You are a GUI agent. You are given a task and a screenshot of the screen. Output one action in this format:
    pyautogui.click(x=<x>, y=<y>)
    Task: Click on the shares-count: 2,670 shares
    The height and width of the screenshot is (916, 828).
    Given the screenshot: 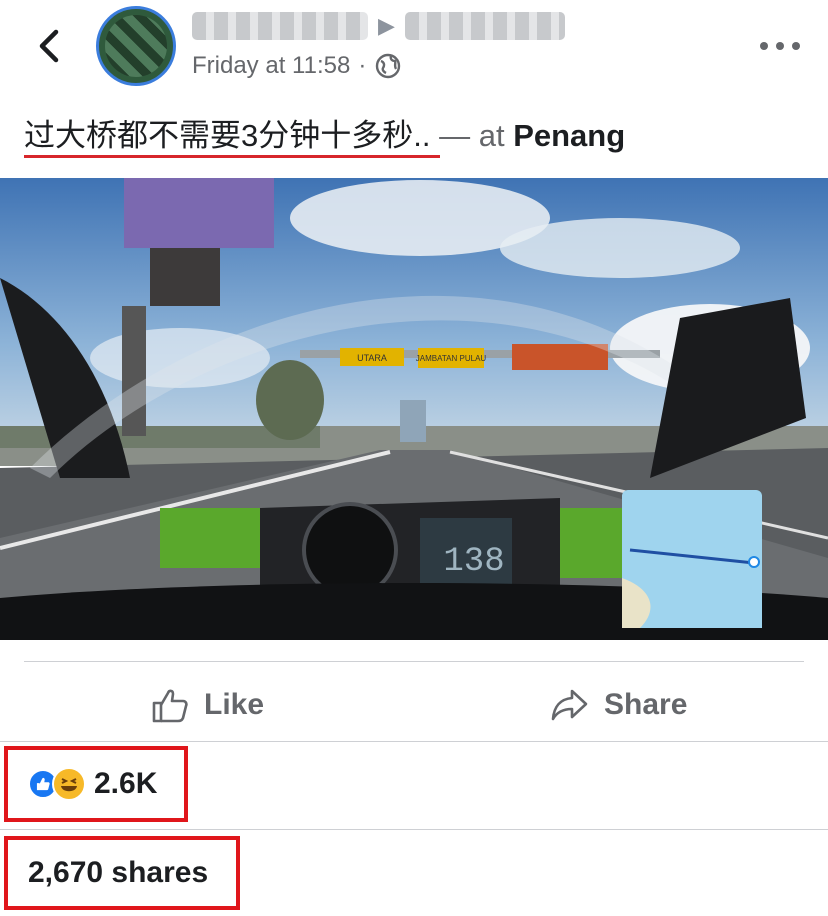 What is the action you would take?
    pyautogui.click(x=122, y=873)
    